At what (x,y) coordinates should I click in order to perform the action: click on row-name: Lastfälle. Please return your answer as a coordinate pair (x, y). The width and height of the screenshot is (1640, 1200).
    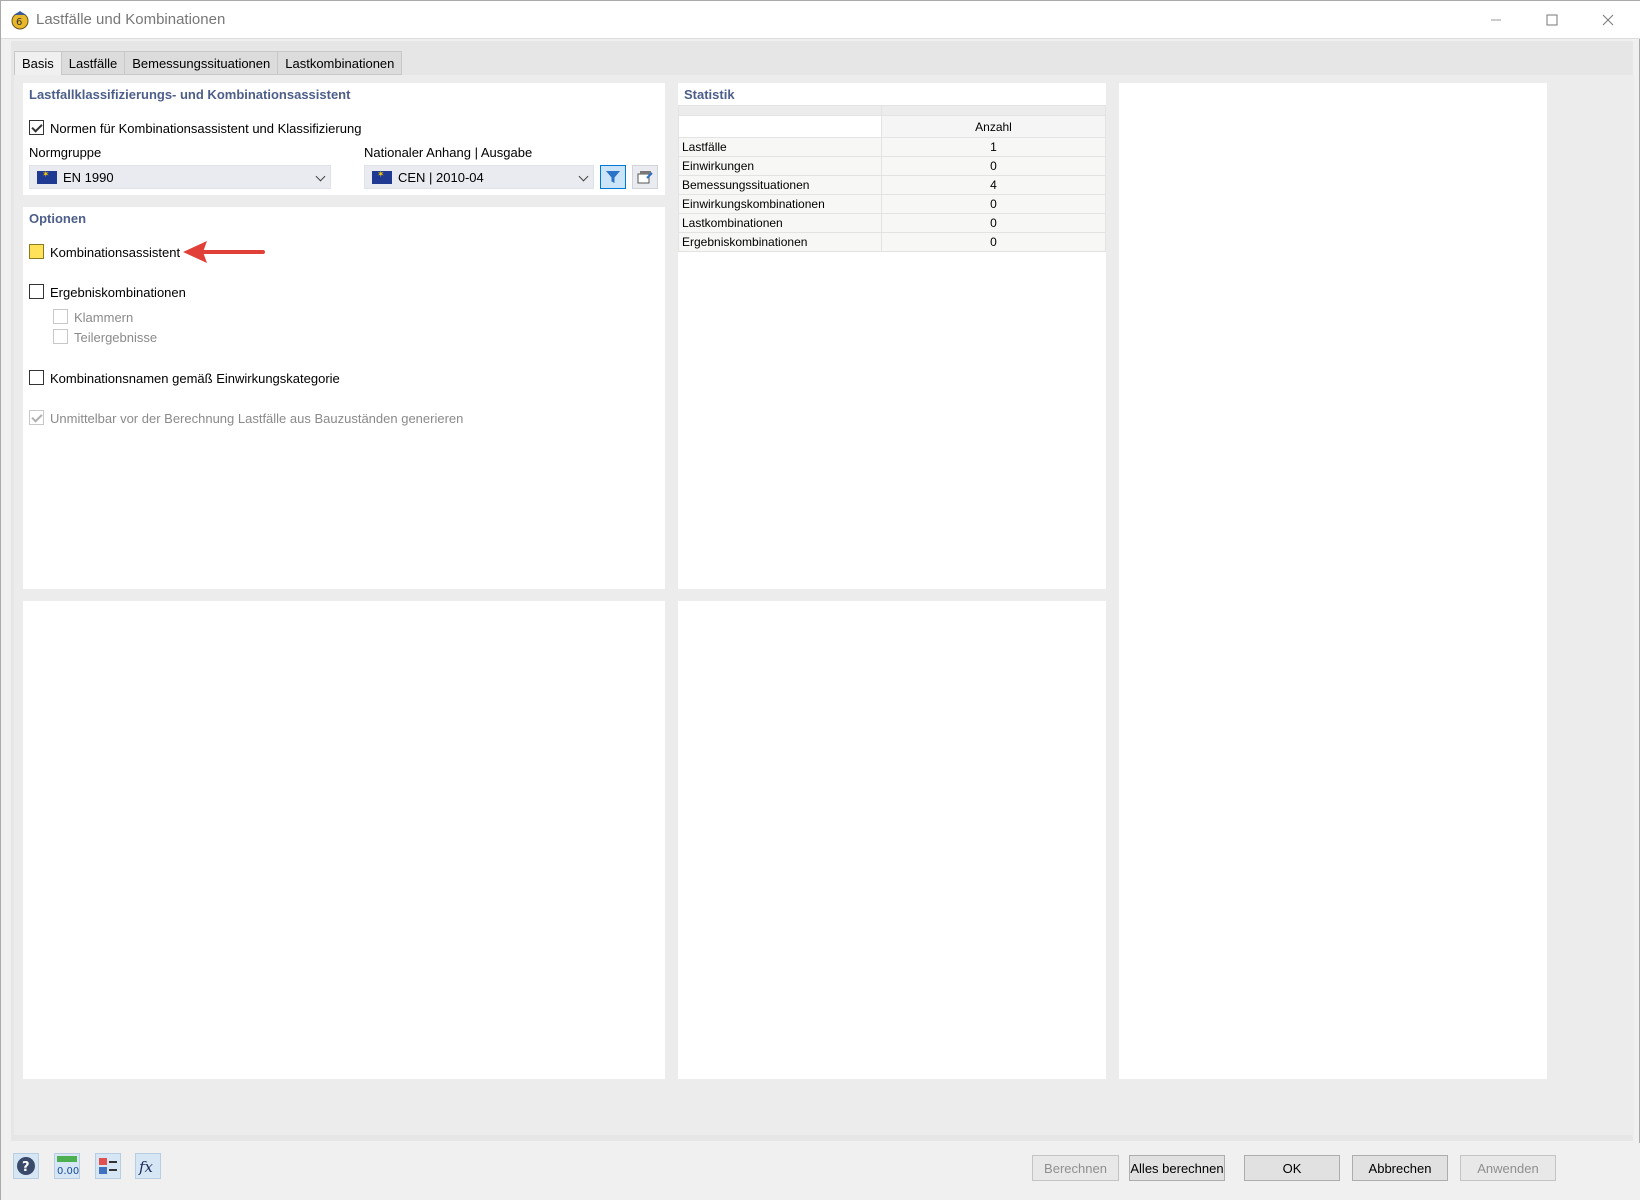
    Looking at the image, I should click on (780, 147).